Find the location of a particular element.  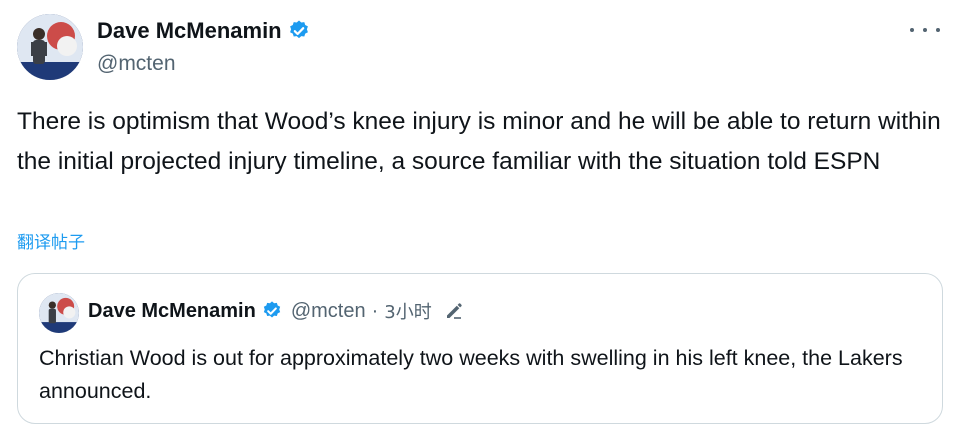

quoted-handle: @mcten is located at coordinates (328, 311).